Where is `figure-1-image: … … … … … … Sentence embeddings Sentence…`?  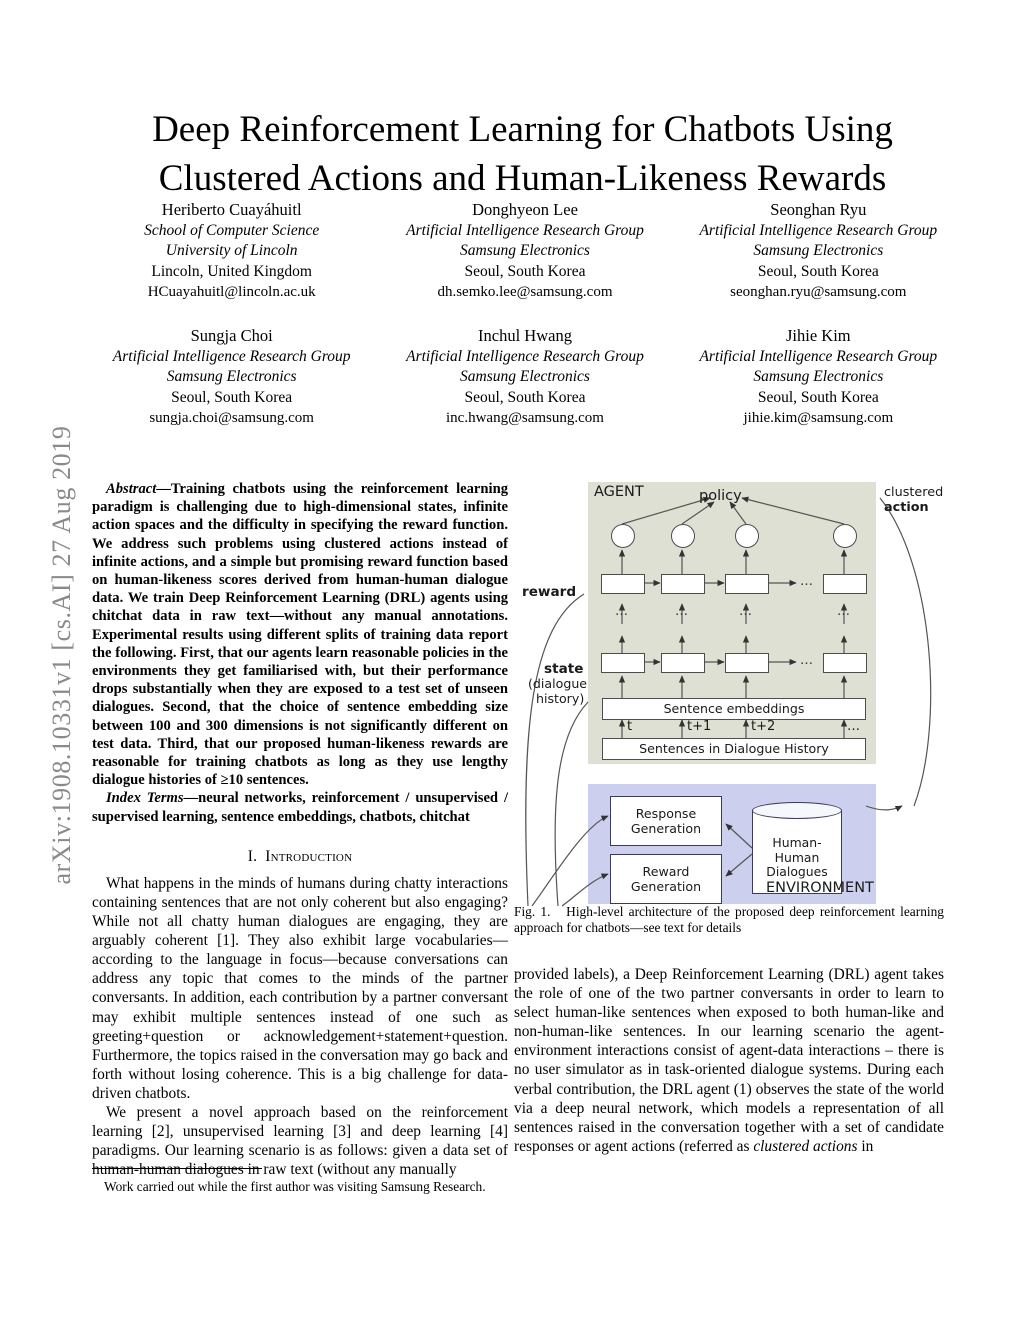 figure-1-image: … … … … … … Sentence embeddings Sentence… is located at coordinates (729, 691).